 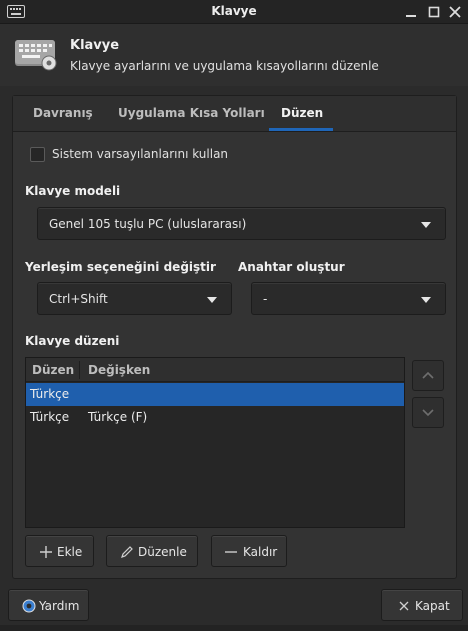 What do you see at coordinates (148, 224) in the screenshot?
I see `keyboard-model-value: Genel 105 tuşlu PC (uluslararası)` at bounding box center [148, 224].